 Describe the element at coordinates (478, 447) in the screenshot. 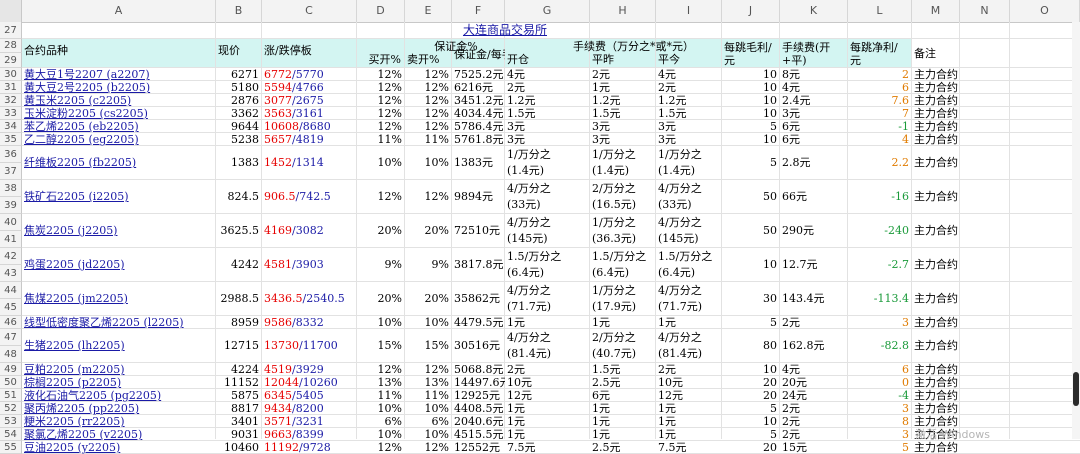

I see `margin-per-lot: 12552元` at that location.